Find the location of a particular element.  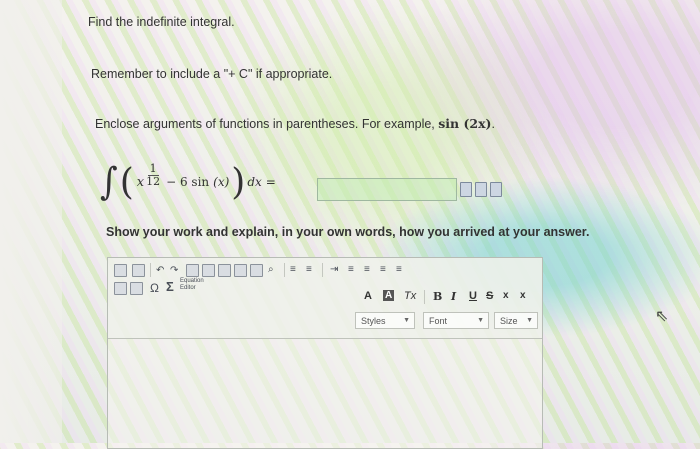

horizontal-rule-icon is located at coordinates (120, 288).